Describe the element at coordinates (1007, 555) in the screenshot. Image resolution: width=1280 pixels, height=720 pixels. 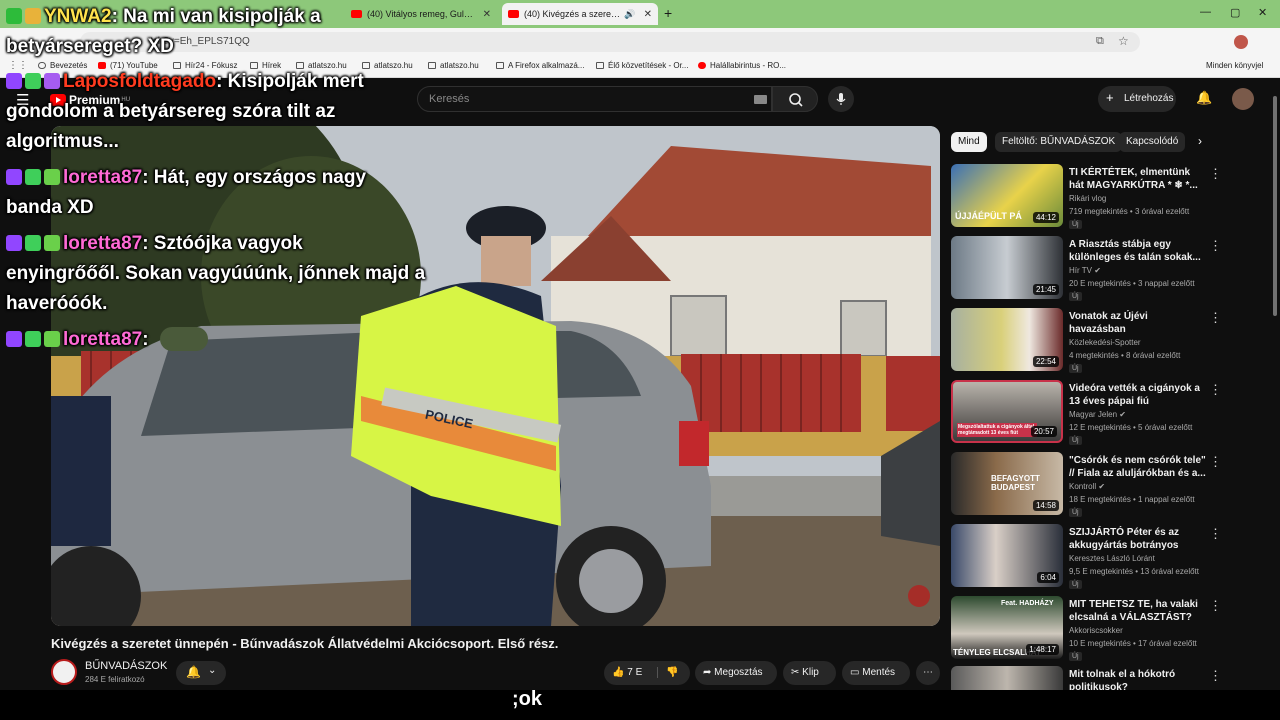
I see `video-thumbnail: 6:04` at that location.